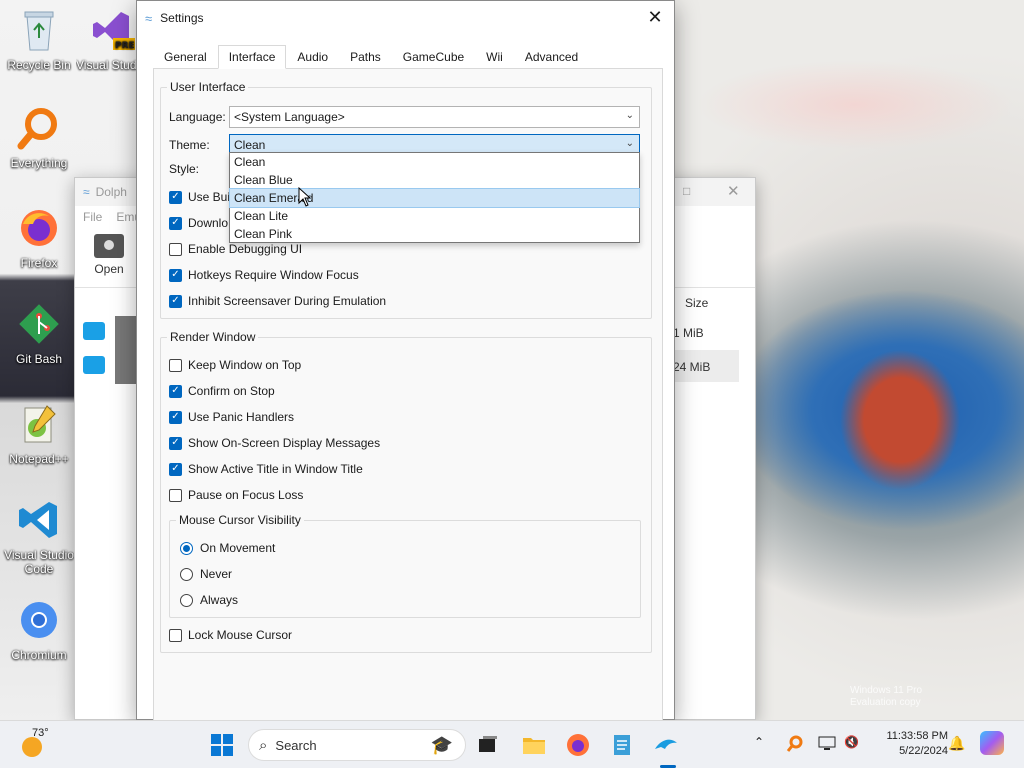 The width and height of the screenshot is (1024, 768). I want to click on chromium-icon, so click(39, 620).